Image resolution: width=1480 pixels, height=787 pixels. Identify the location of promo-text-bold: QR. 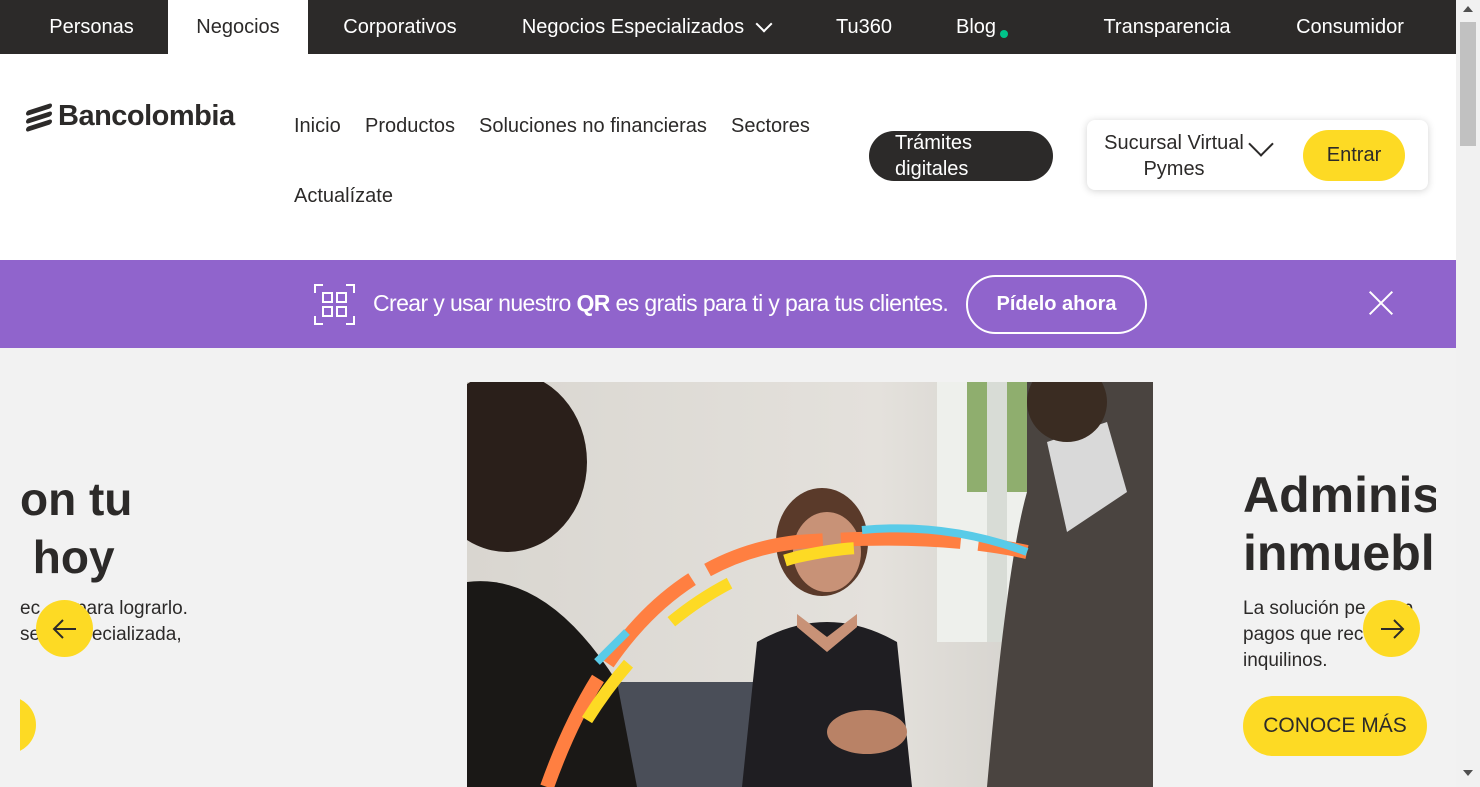
(593, 303).